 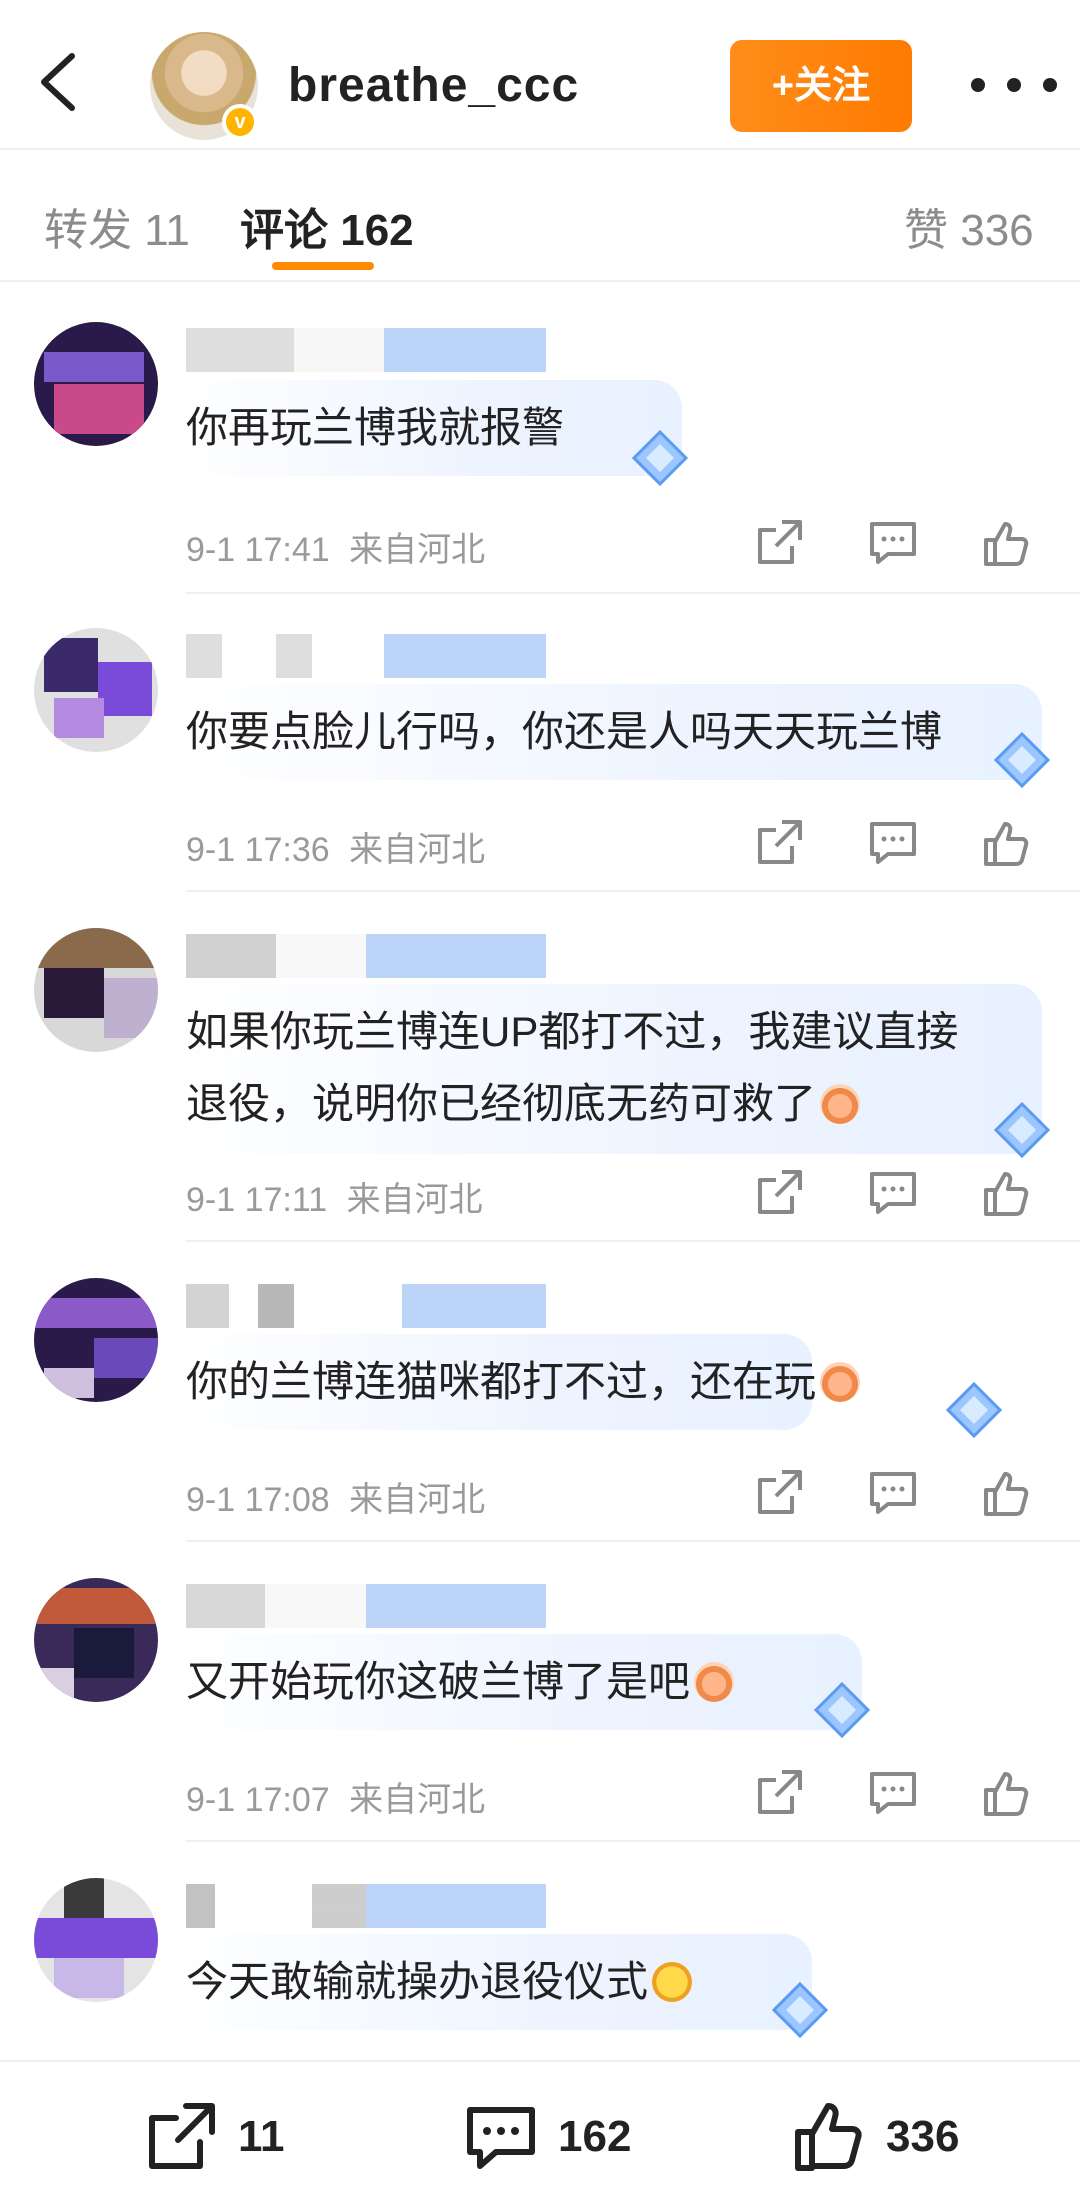 What do you see at coordinates (335, 546) in the screenshot?
I see `comment-meta: 9-1 17:41 来自河北` at bounding box center [335, 546].